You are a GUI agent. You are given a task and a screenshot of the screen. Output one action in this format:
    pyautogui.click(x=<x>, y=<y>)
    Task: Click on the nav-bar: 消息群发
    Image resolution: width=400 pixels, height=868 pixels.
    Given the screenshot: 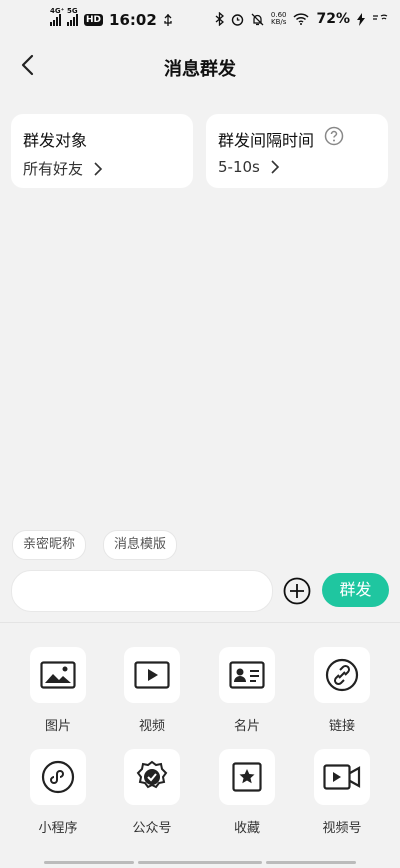 What is the action you would take?
    pyautogui.click(x=200, y=66)
    